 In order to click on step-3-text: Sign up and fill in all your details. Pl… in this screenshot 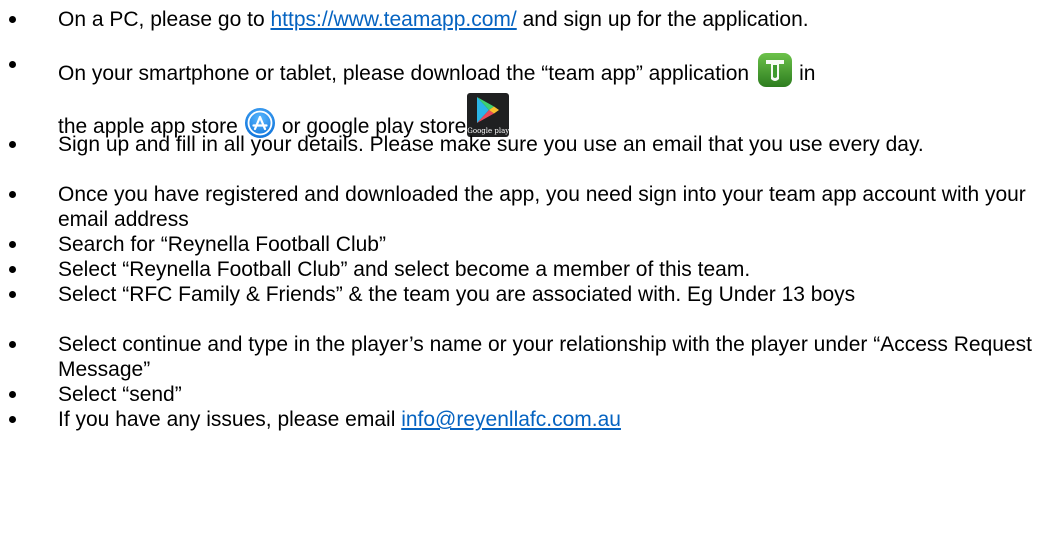, I will do `click(491, 144)`.